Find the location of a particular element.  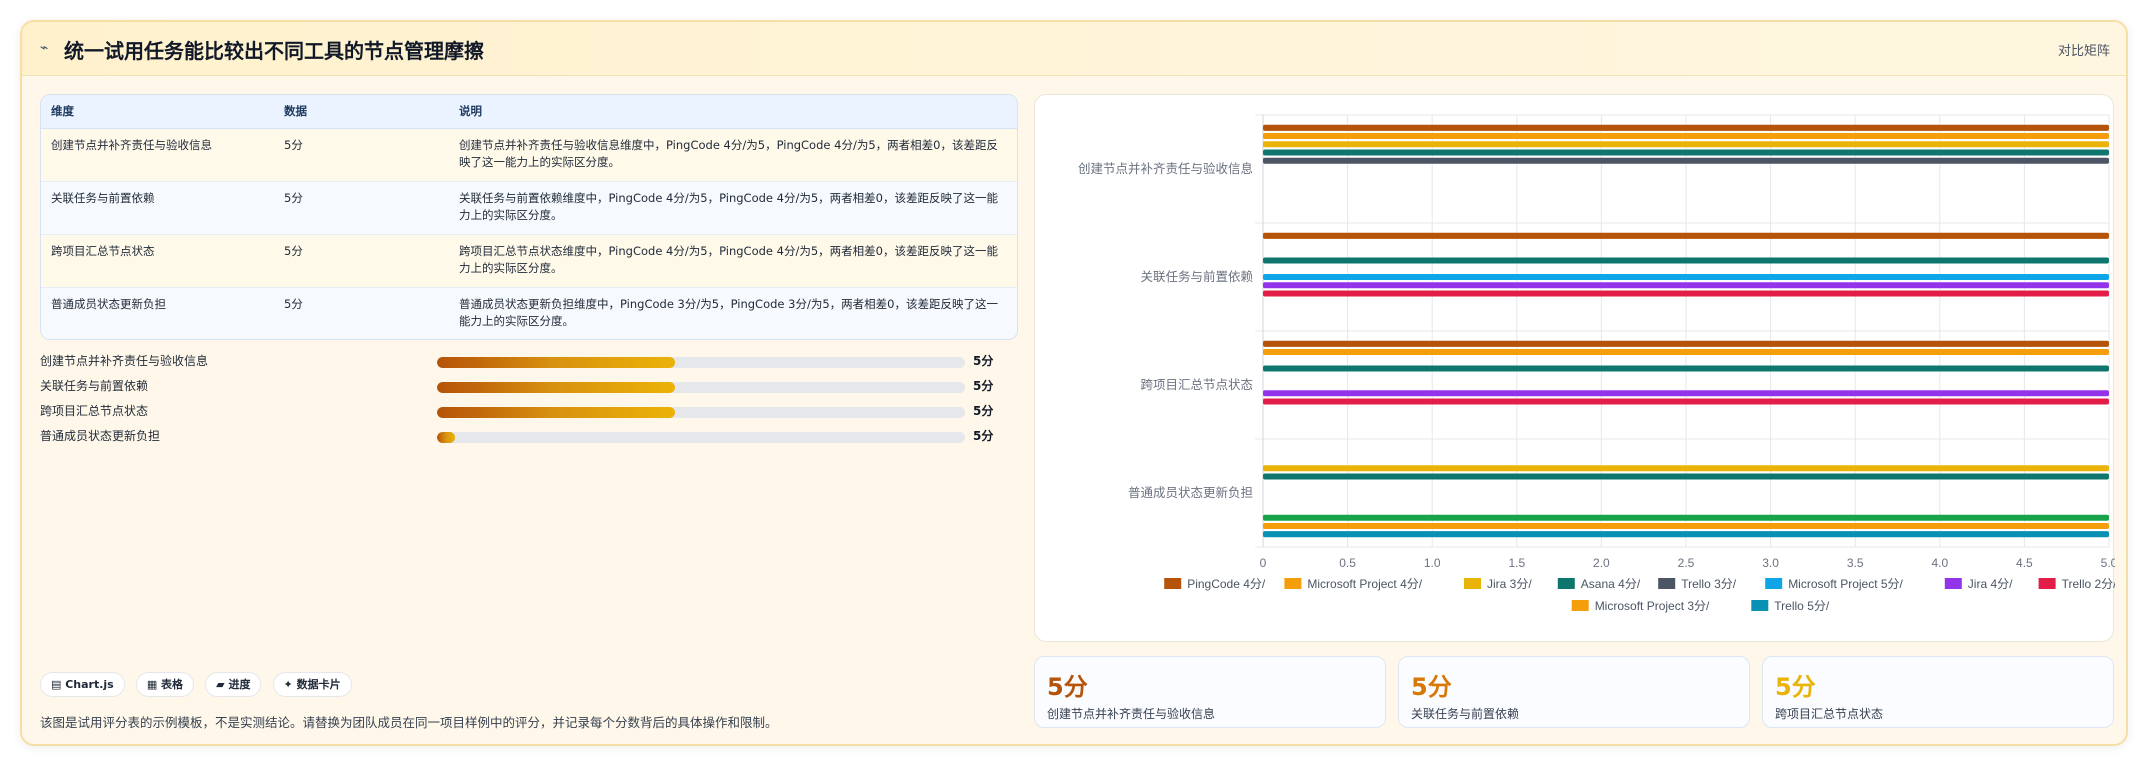

card-title: 统一试用任务能比较出不同工具的节点管理摩擦 is located at coordinates (274, 51).